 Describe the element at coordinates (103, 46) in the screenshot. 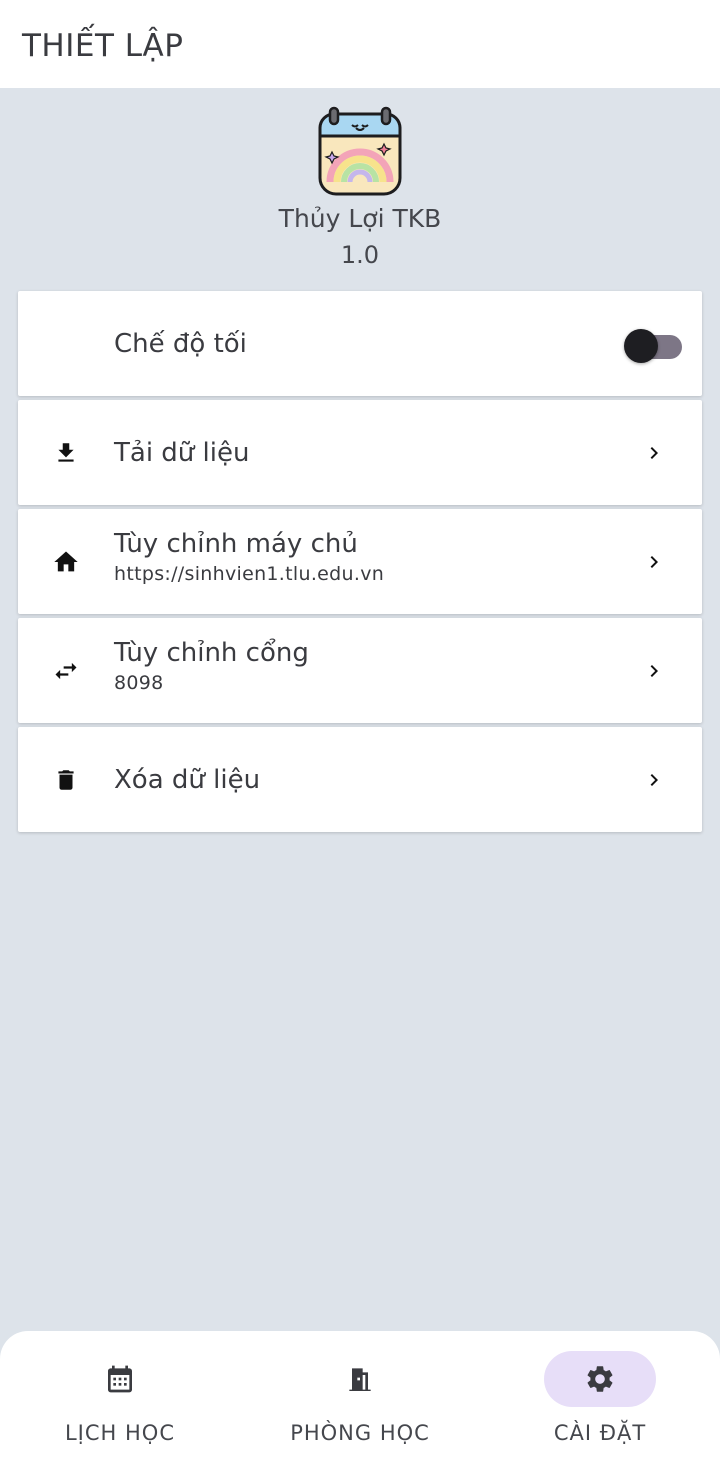

I see `page-title: THIẾT LẬP` at that location.